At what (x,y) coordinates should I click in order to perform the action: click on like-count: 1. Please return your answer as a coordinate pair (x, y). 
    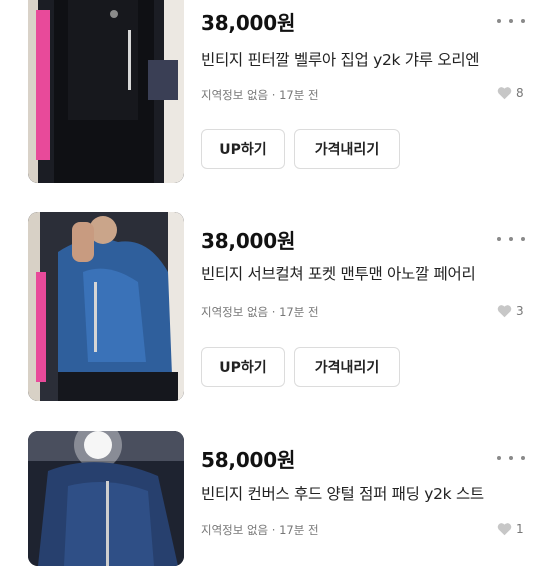
    Looking at the image, I should click on (510, 529).